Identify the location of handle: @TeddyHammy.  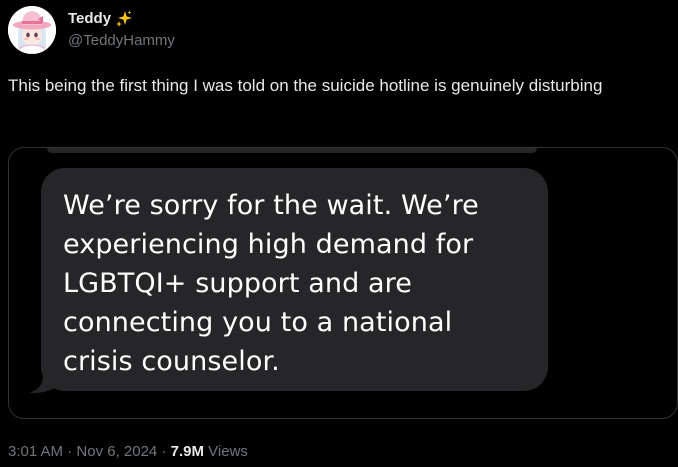
(121, 41).